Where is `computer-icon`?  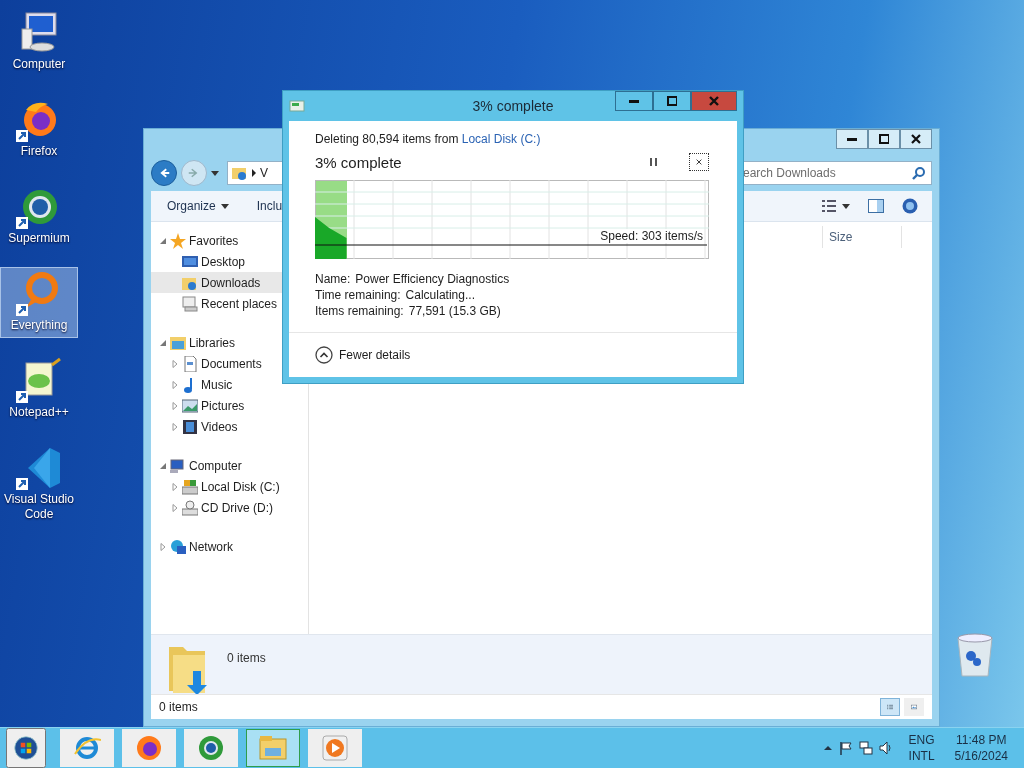
computer-icon is located at coordinates (178, 465).